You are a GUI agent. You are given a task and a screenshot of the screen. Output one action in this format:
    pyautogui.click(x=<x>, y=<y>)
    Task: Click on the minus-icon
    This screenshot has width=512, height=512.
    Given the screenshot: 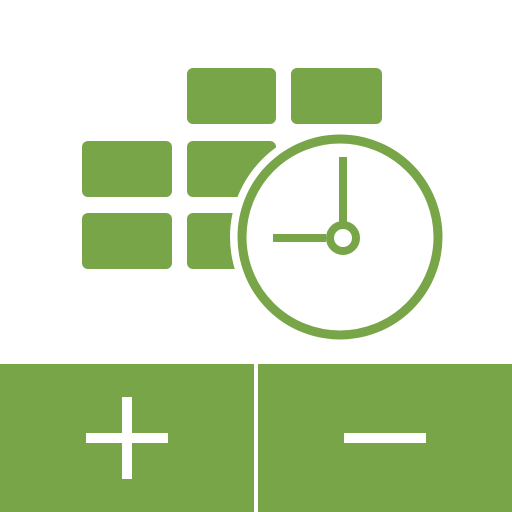 What is the action you would take?
    pyautogui.click(x=385, y=438)
    